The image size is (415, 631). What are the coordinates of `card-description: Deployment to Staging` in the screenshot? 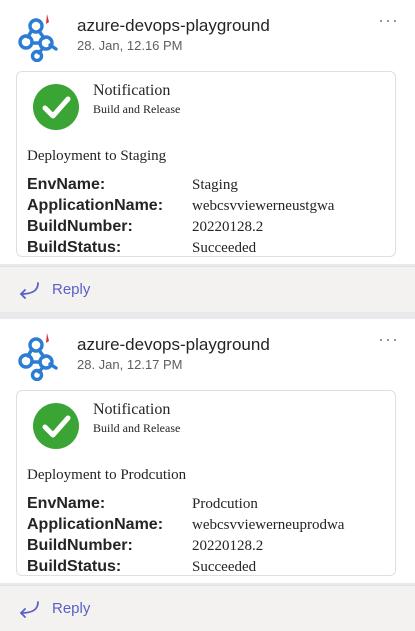 It's located at (97, 156).